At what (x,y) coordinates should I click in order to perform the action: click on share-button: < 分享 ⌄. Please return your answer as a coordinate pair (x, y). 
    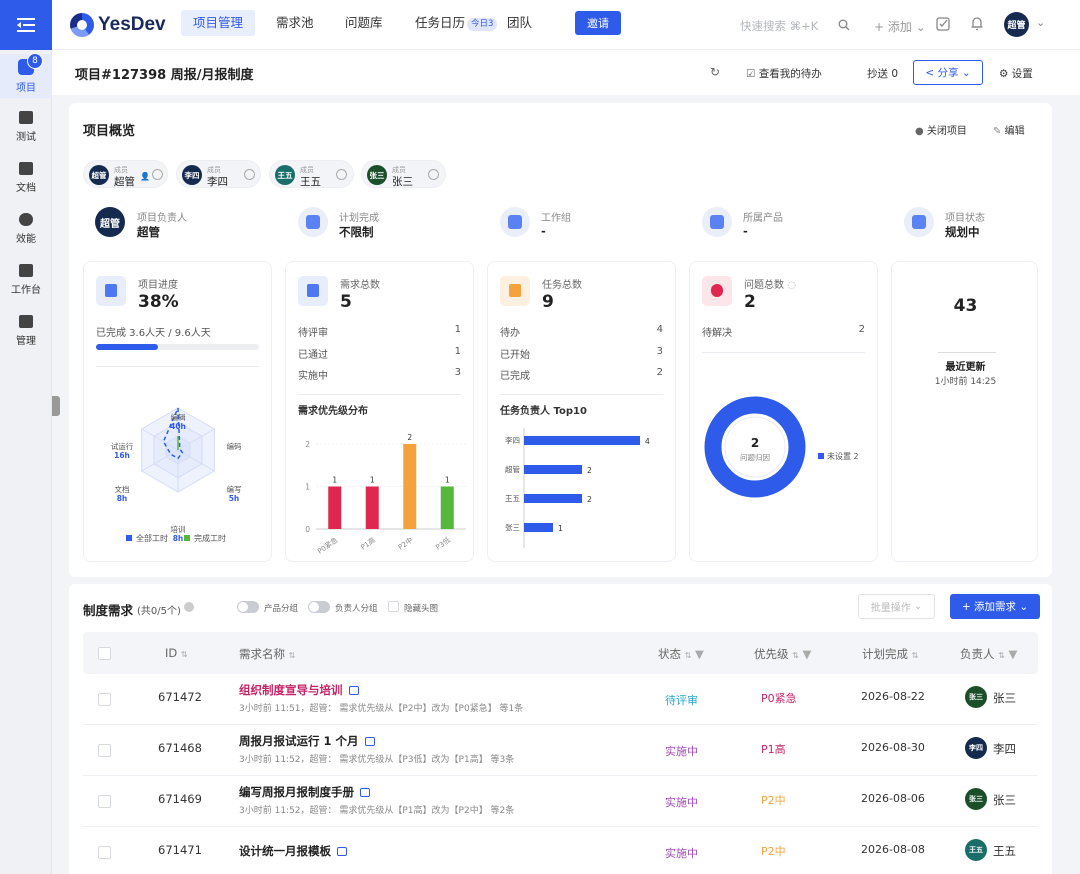
    Looking at the image, I should click on (948, 72).